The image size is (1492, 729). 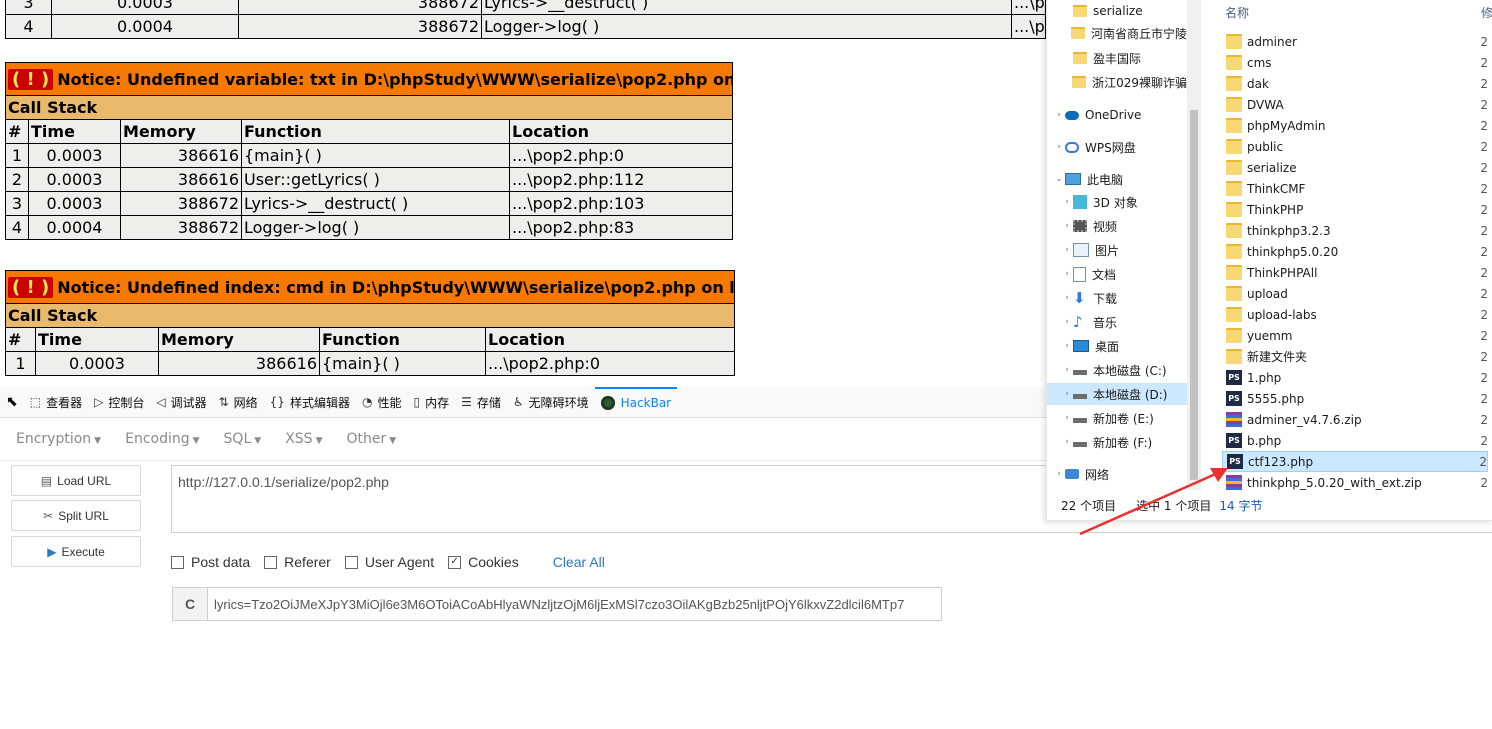 I want to click on nav-item: serialize, so click(x=1117, y=11).